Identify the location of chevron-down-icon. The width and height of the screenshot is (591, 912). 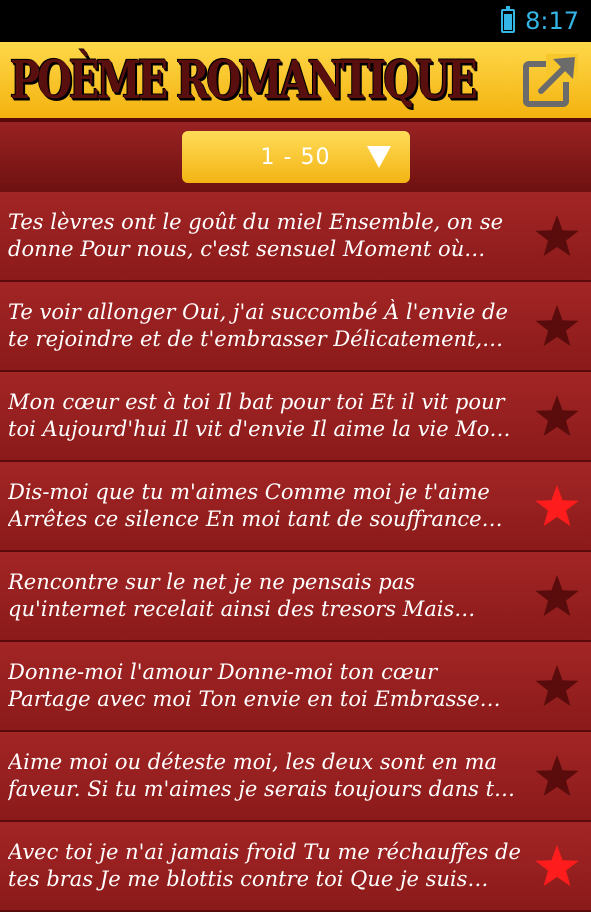
(378, 157).